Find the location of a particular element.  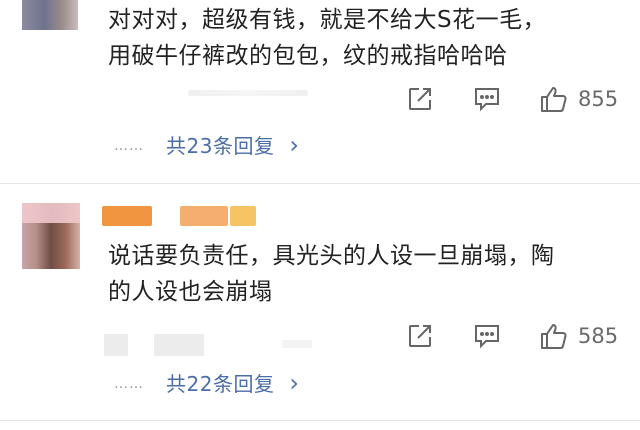

comment-text-line: 对对对，超级有钱，就是不给大S花一毛， is located at coordinates (327, 20).